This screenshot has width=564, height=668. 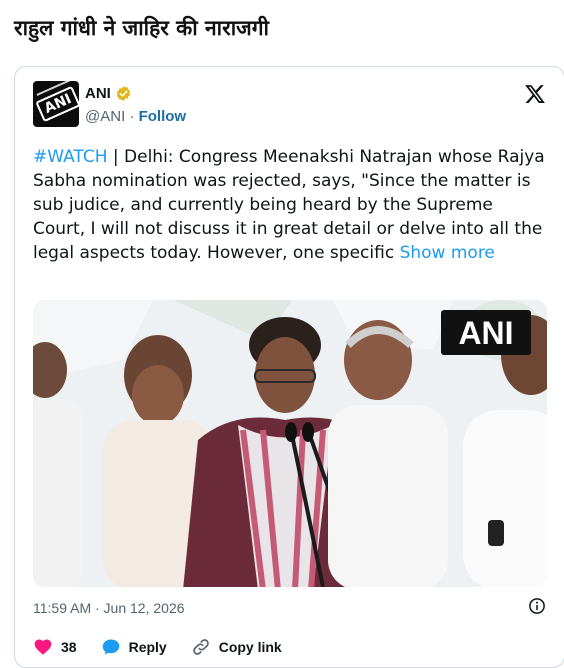 What do you see at coordinates (485, 333) in the screenshot?
I see `image-watermark: ANI` at bounding box center [485, 333].